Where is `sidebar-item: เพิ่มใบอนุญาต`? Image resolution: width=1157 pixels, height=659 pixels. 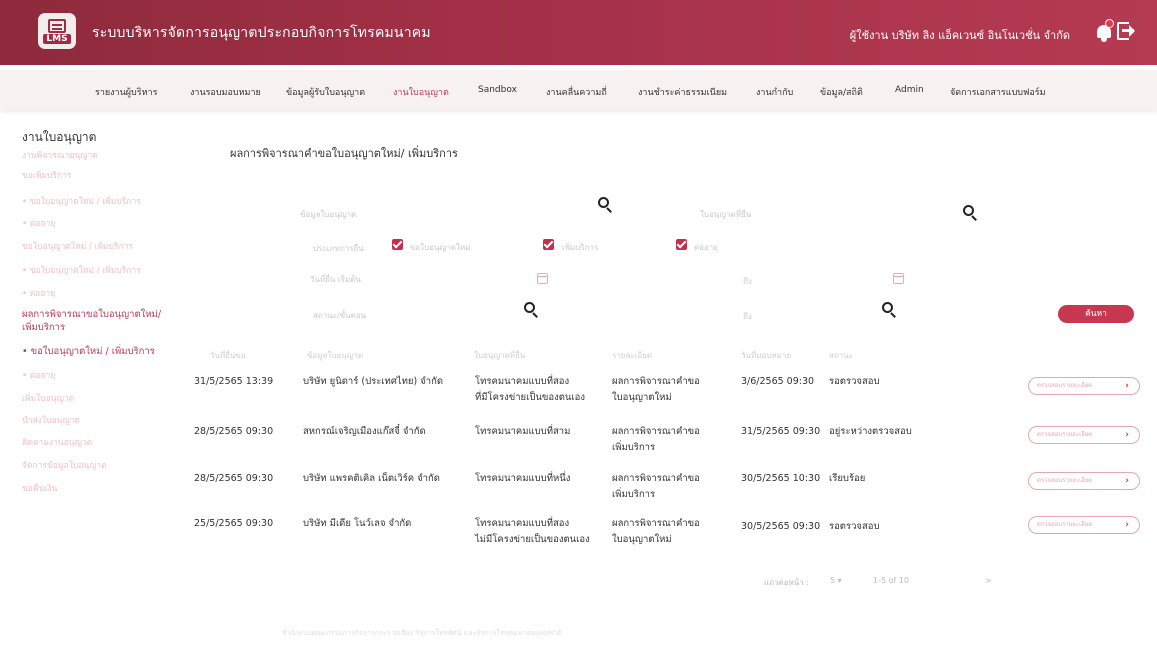 sidebar-item: เพิ่มใบอนุญาต is located at coordinates (48, 398).